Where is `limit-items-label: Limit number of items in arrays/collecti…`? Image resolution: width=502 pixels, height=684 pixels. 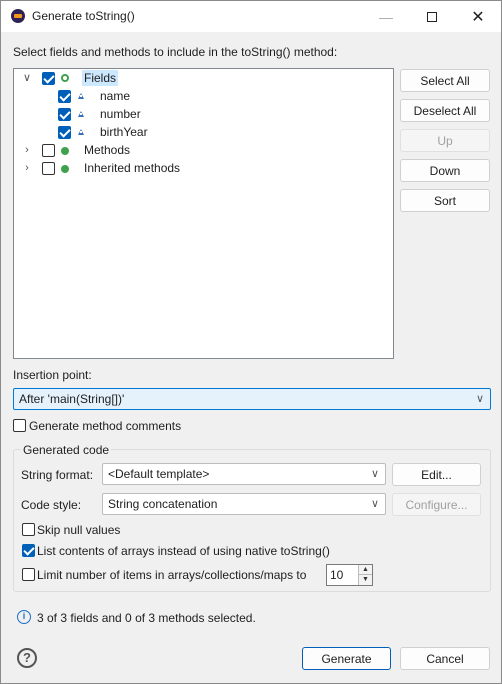
limit-items-label: Limit number of items in arrays/collecti… is located at coordinates (172, 575).